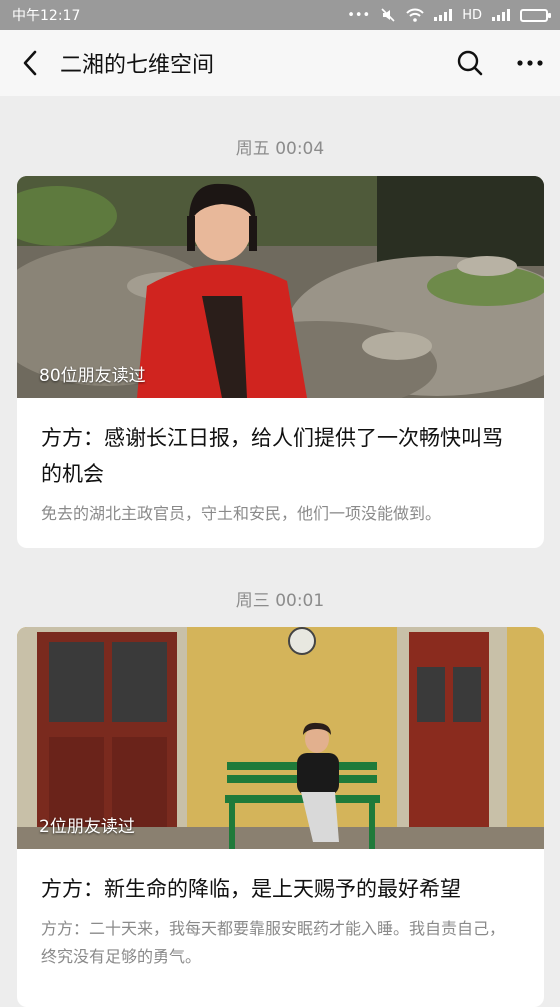  What do you see at coordinates (359, 15) in the screenshot?
I see `more-dots-icon: •••` at bounding box center [359, 15].